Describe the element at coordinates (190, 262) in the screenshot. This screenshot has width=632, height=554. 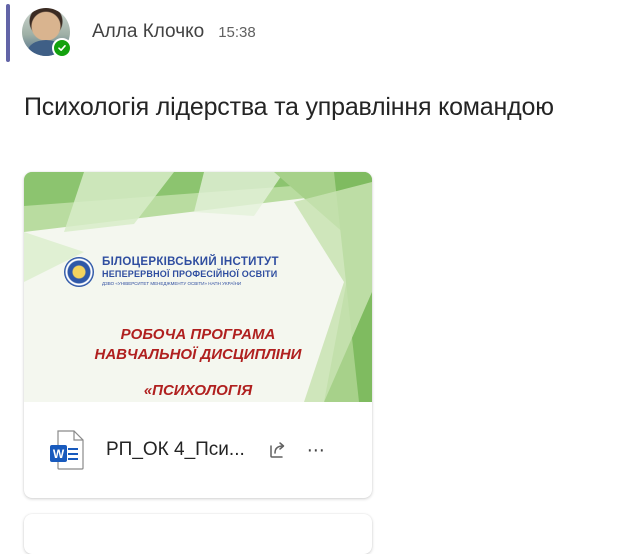
I see `institution-name: БІЛОЦЕРКІВСЬКИЙ ІНСТИТУТ` at that location.